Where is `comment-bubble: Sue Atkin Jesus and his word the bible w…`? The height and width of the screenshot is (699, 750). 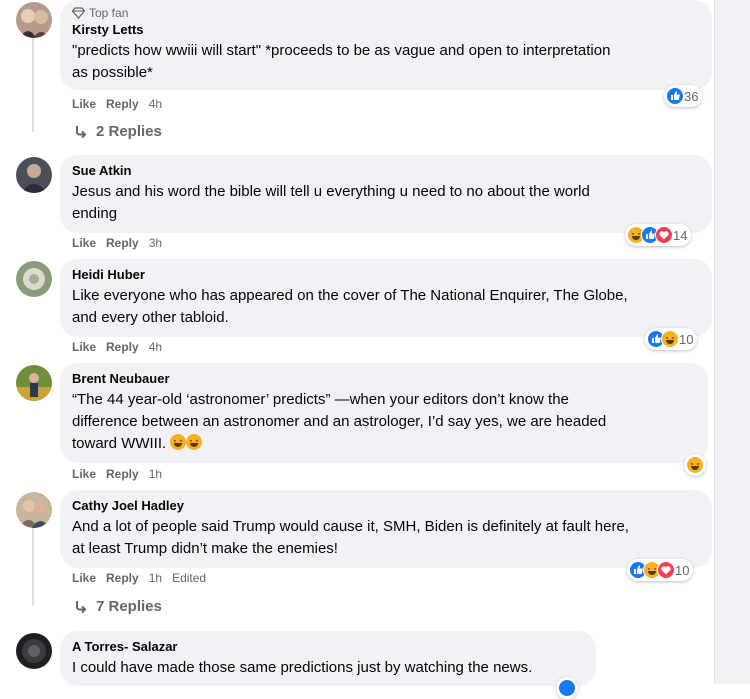
comment-bubble: Sue Atkin Jesus and his word the bible w… is located at coordinates (386, 194).